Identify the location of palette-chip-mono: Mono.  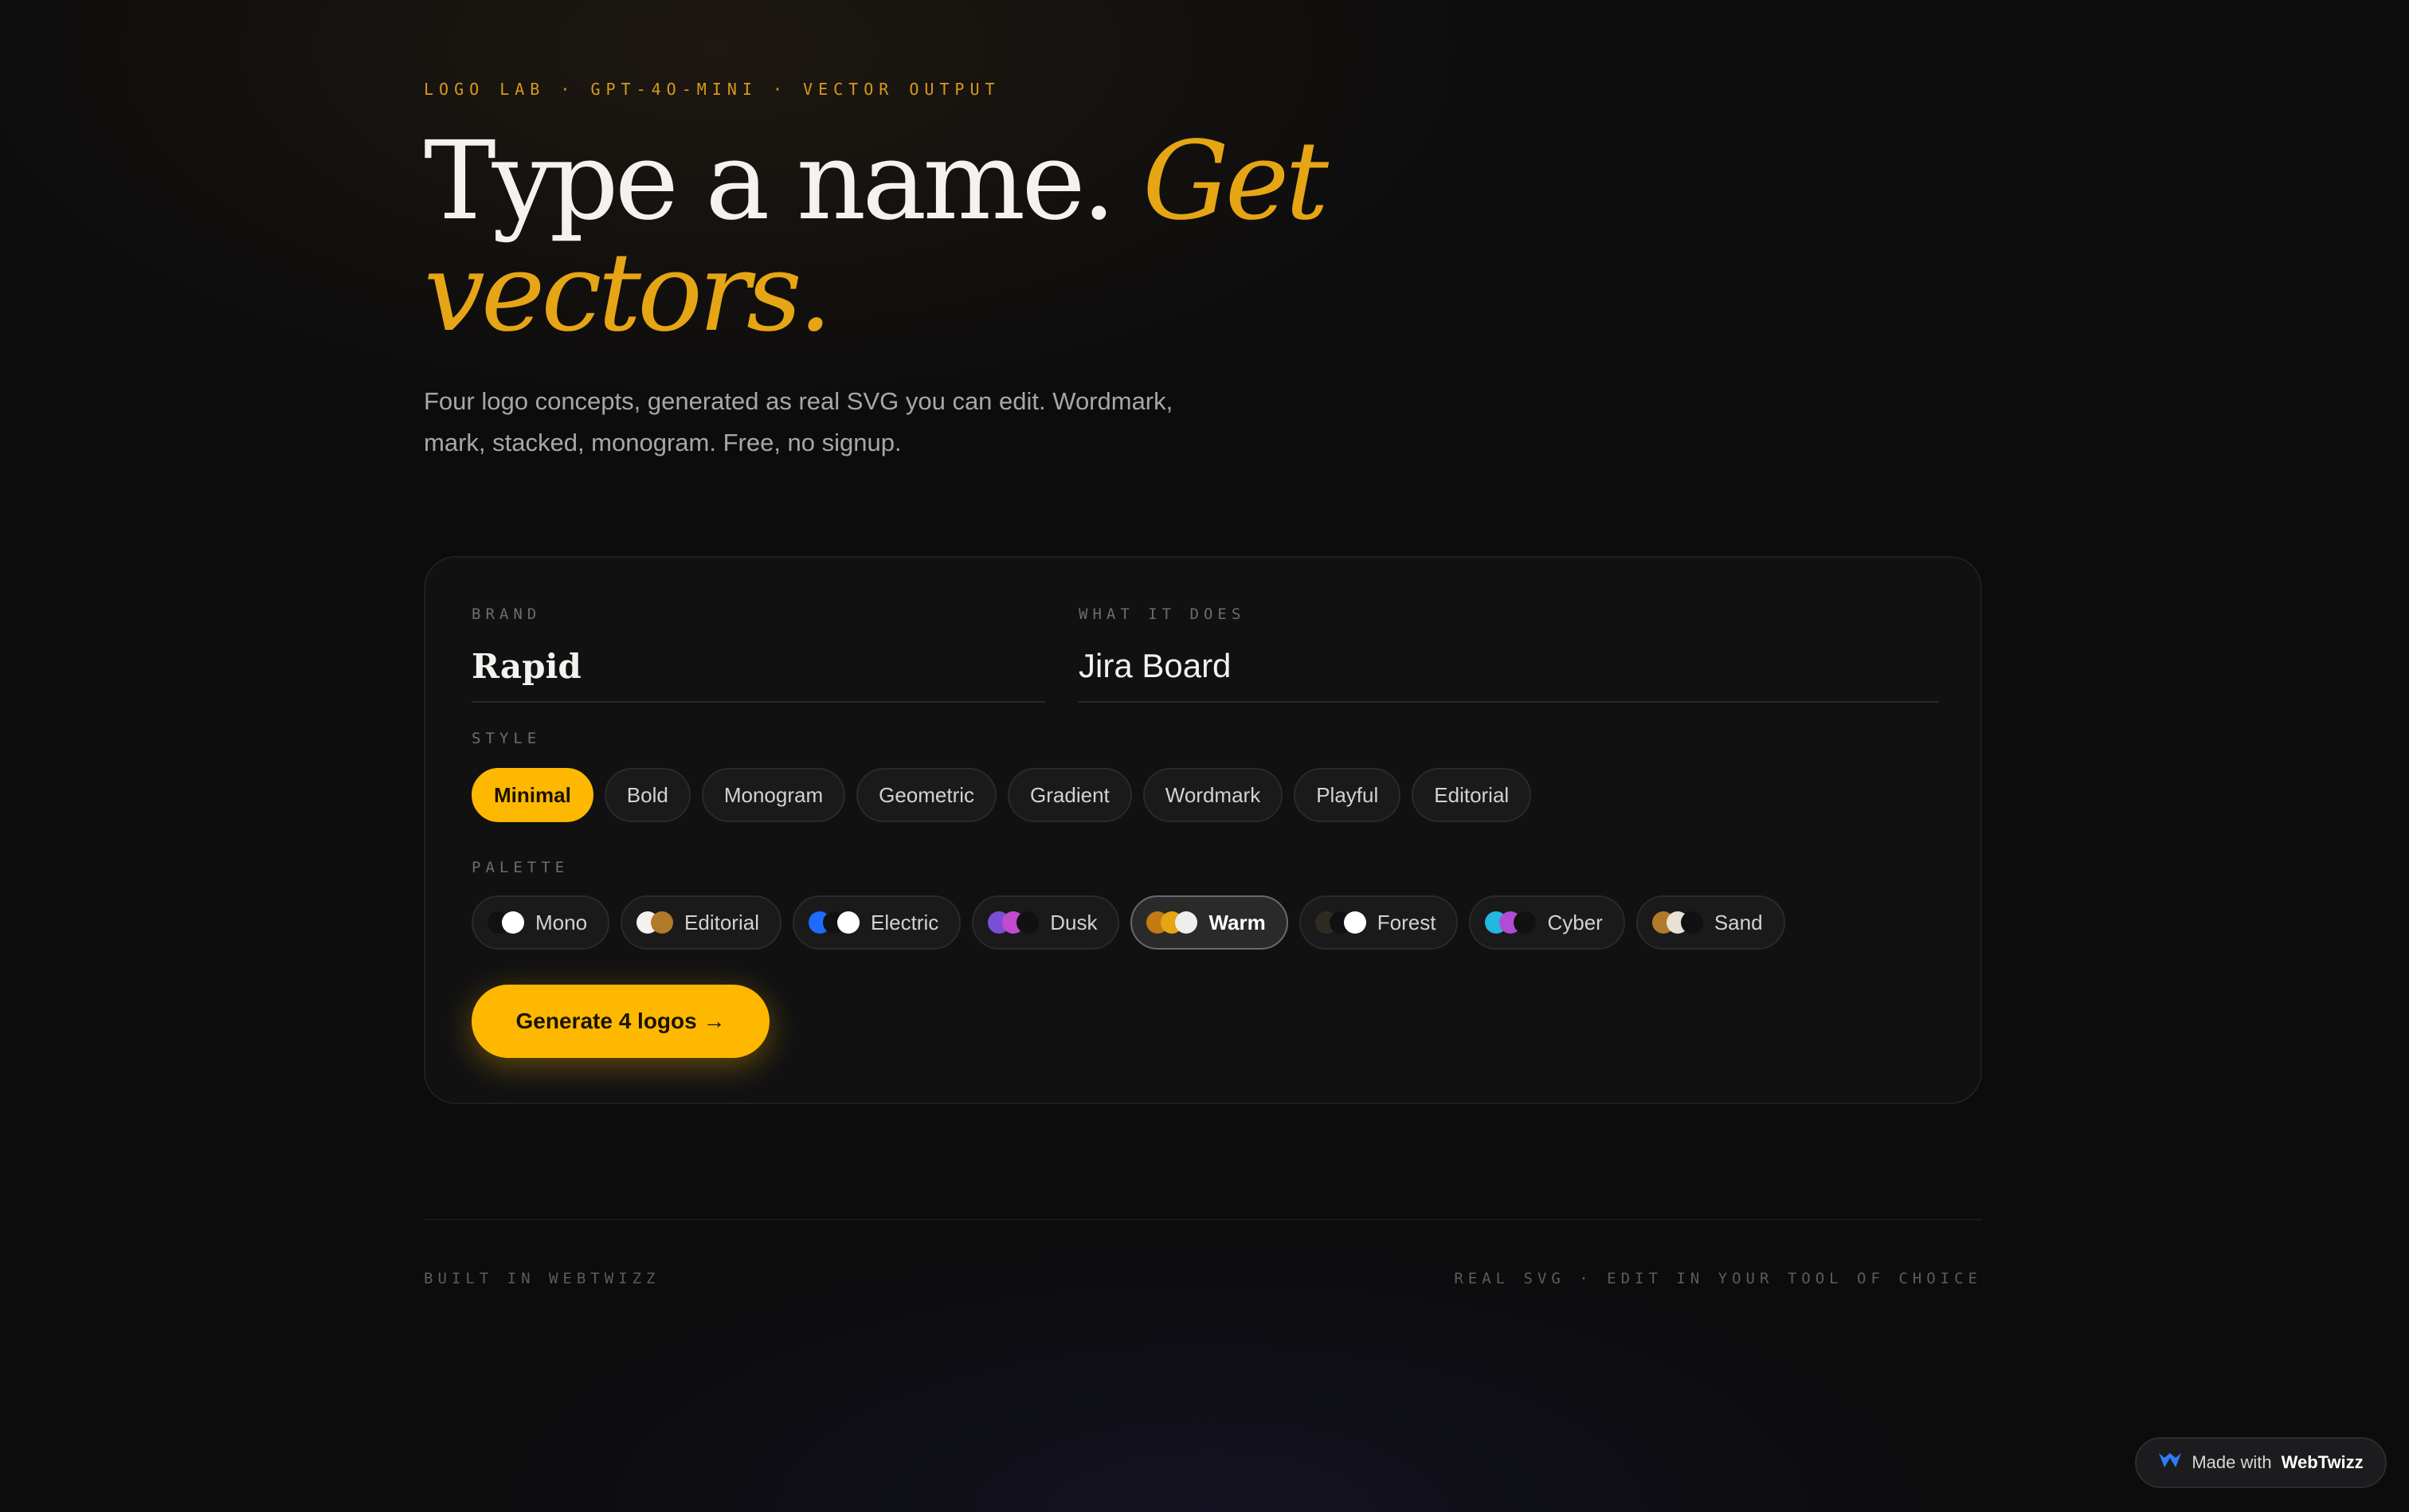
(541, 923).